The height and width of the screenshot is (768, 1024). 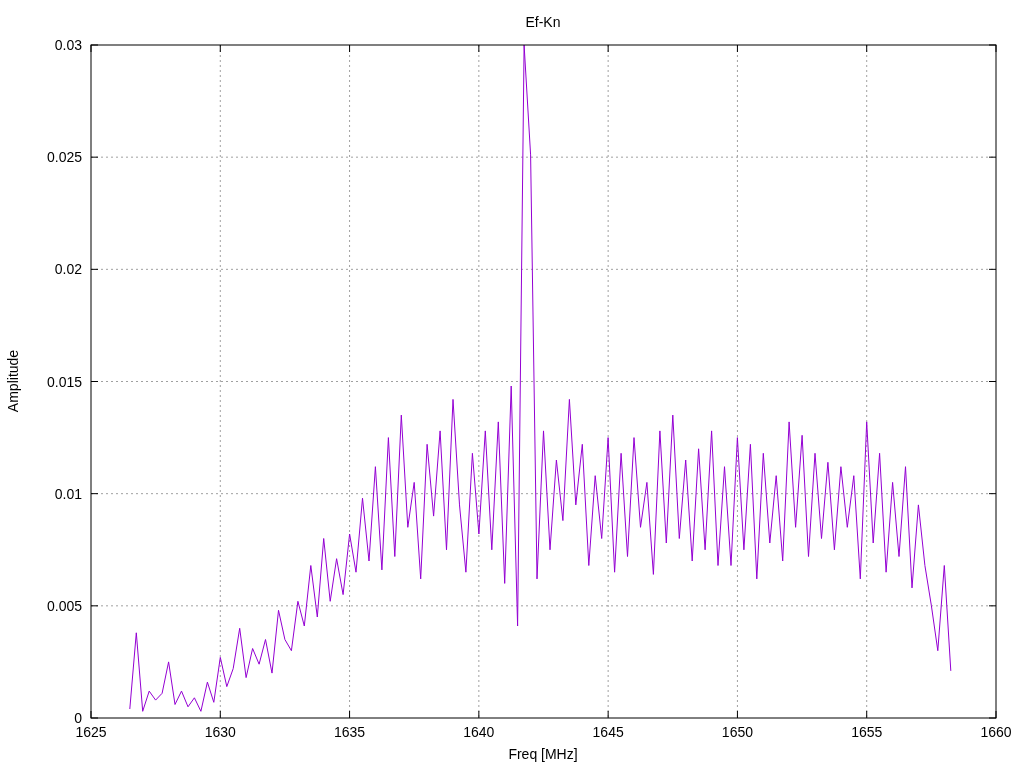 I want to click on x-tick-label: 1650, so click(x=737, y=732).